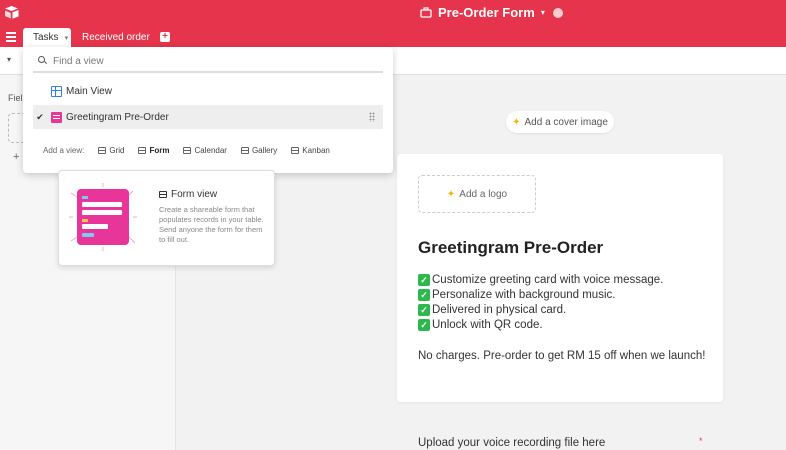  What do you see at coordinates (210, 150) in the screenshot?
I see `add-view-option-label: Calendar` at bounding box center [210, 150].